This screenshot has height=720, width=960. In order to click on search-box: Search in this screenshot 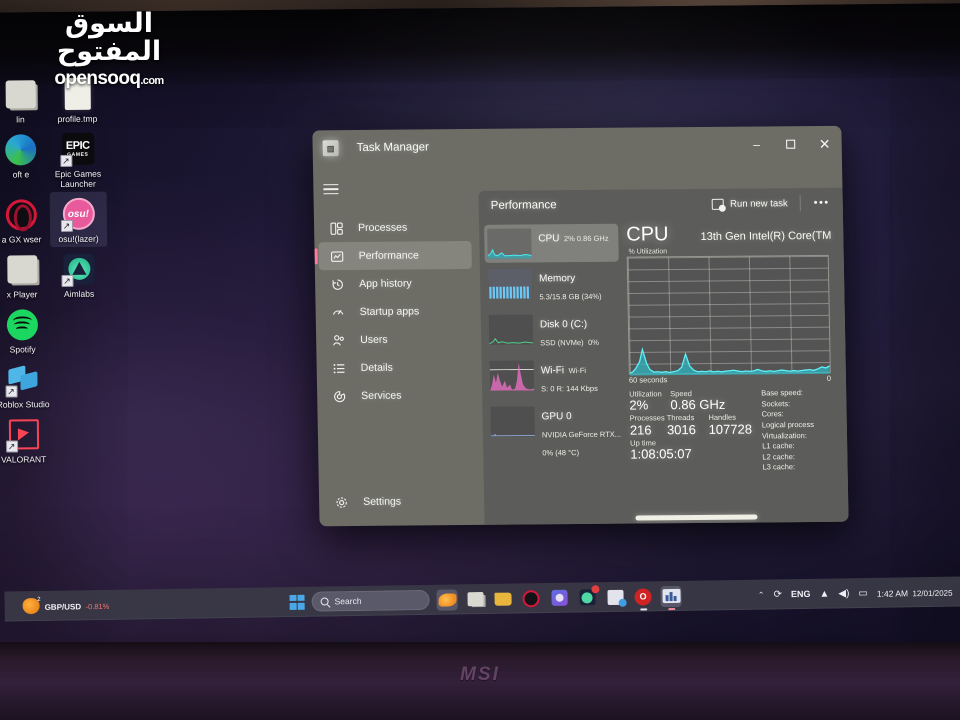, I will do `click(370, 600)`.